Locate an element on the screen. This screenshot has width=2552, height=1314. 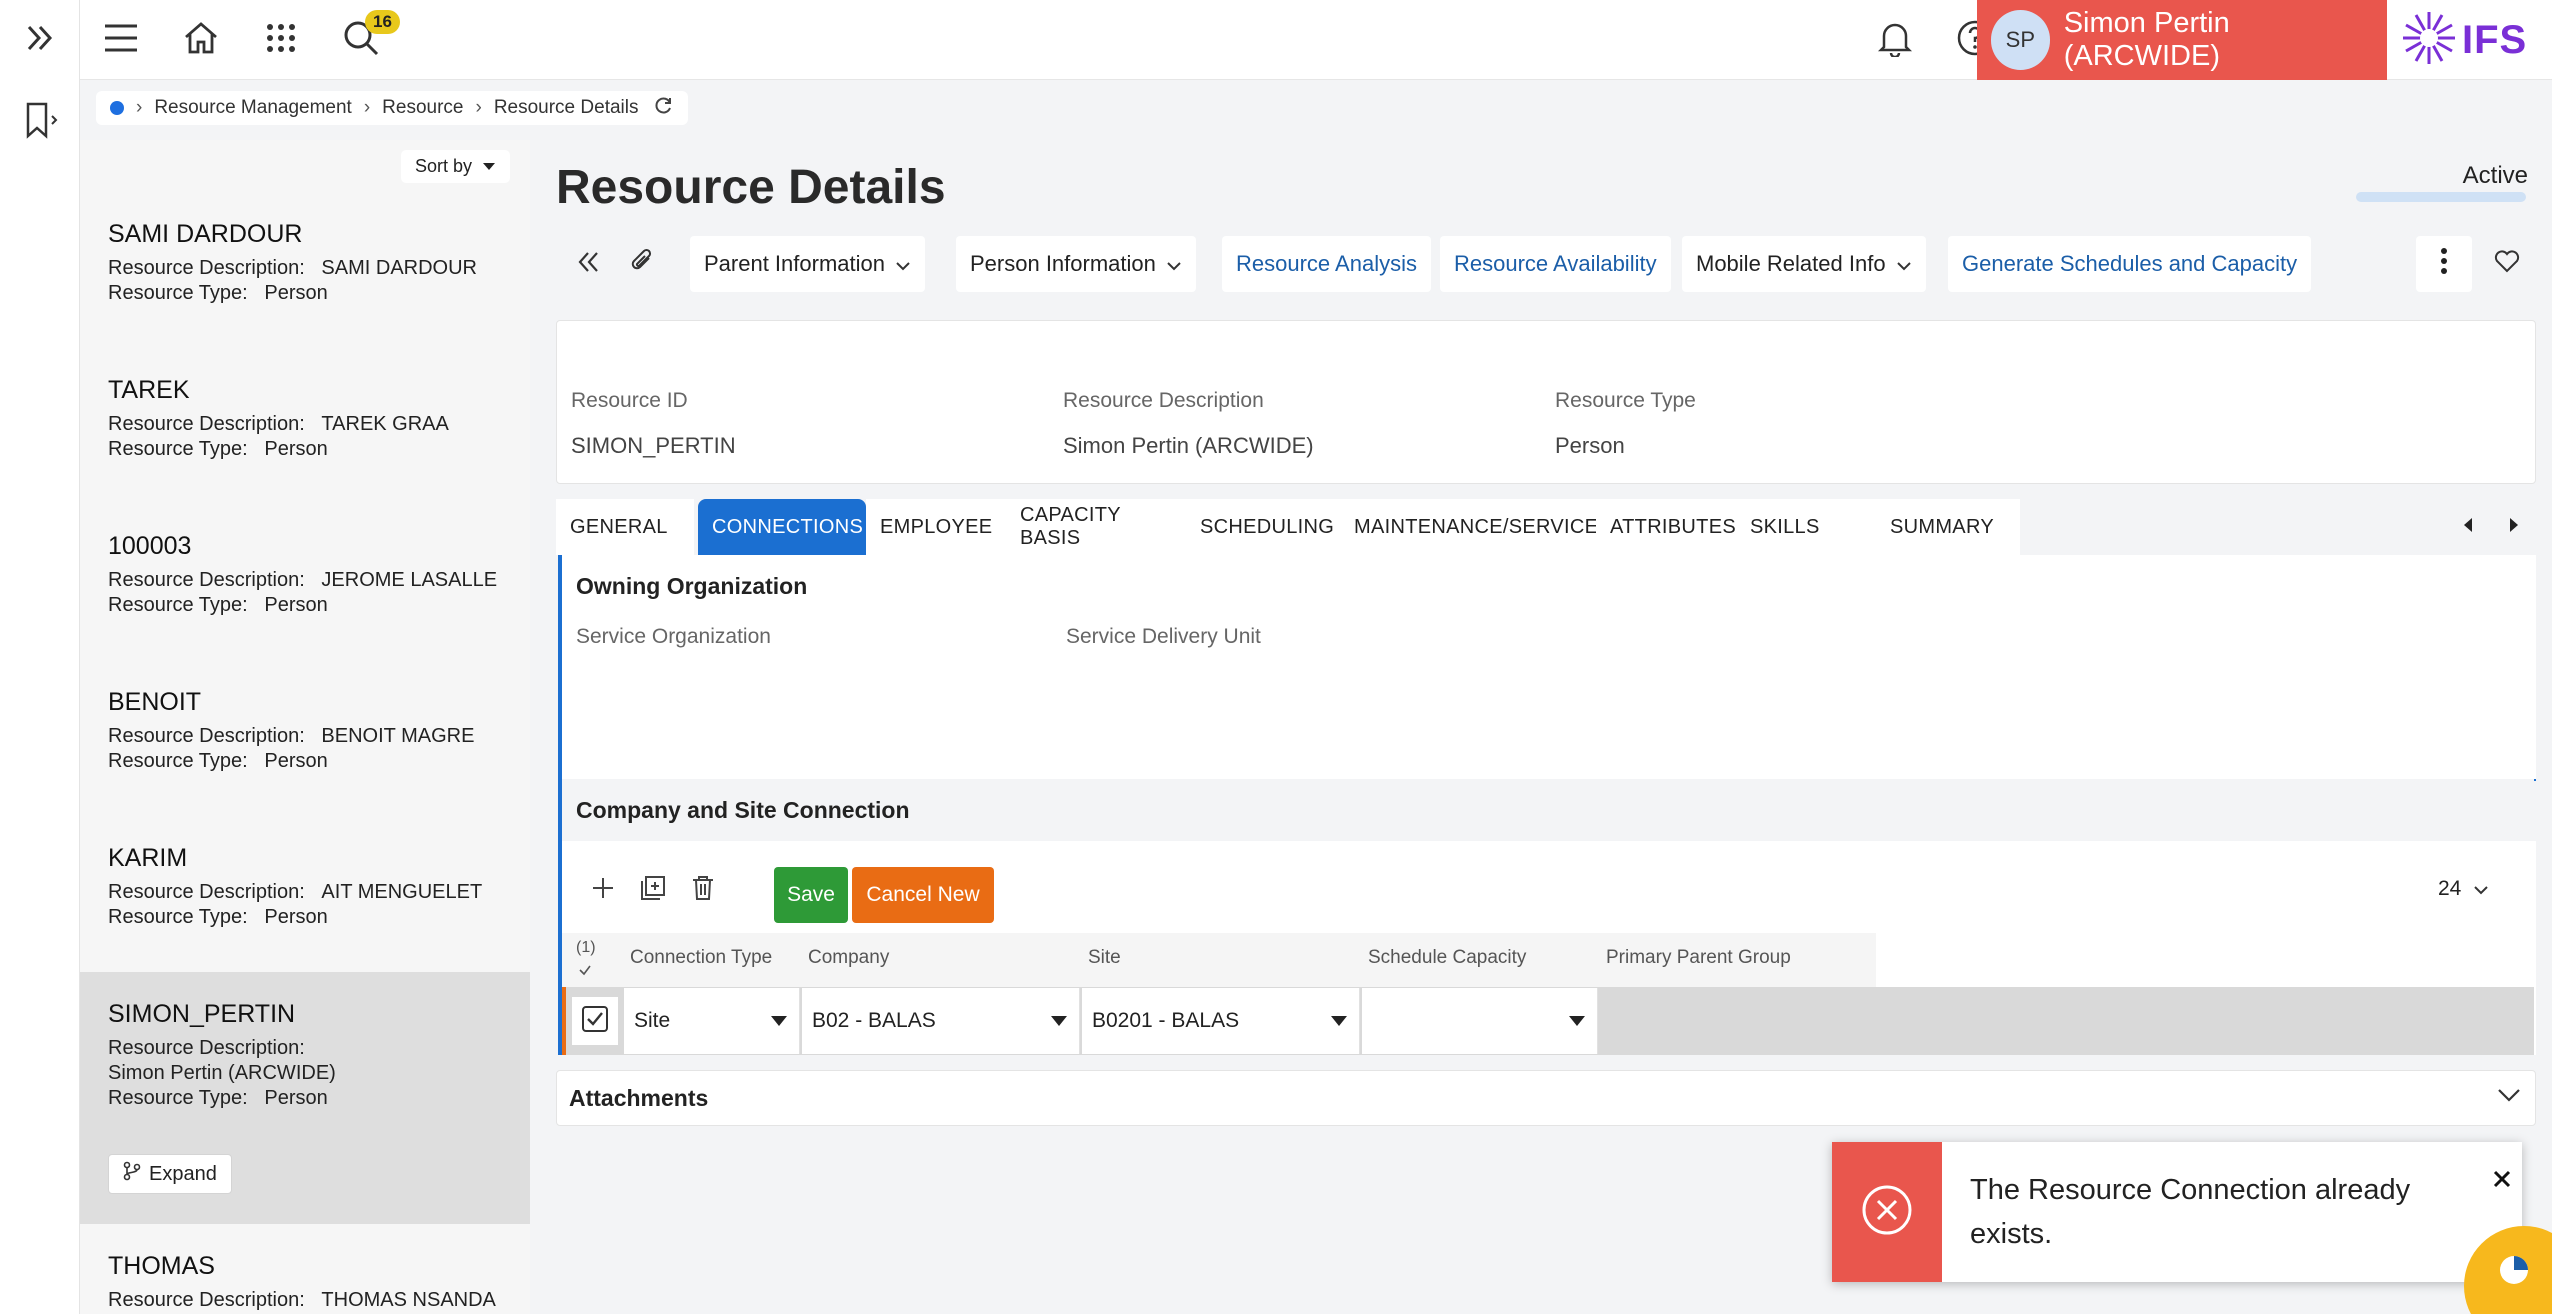
resource-availability-link: Resource Availability is located at coordinates (1555, 264).